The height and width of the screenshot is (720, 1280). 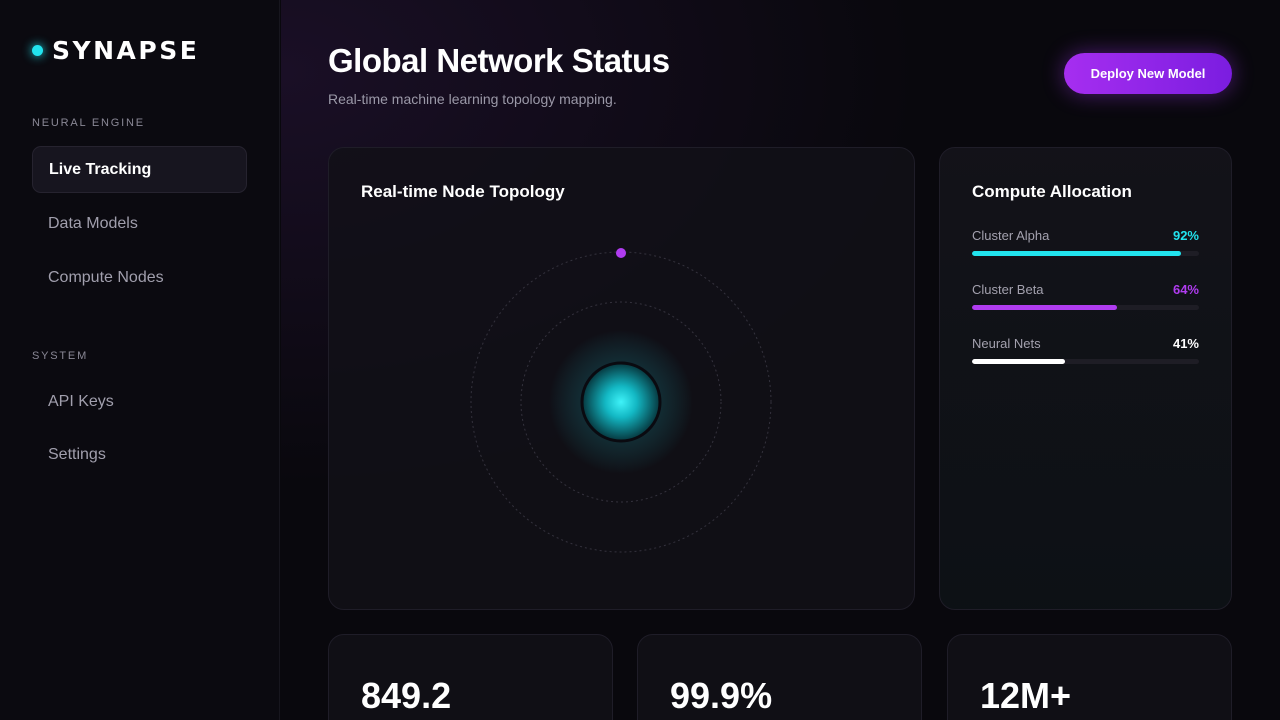 What do you see at coordinates (499, 60) in the screenshot?
I see `page-title: Global Network Status` at bounding box center [499, 60].